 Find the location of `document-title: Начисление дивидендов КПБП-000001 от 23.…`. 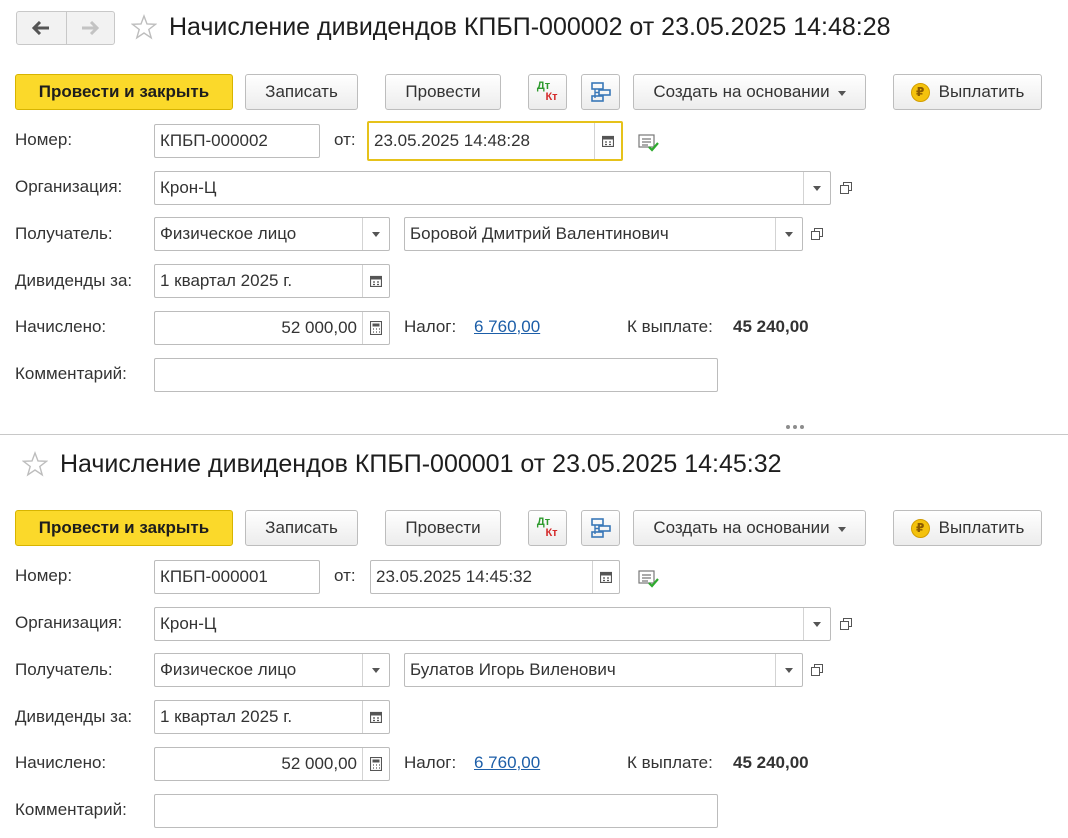

document-title: Начисление дивидендов КПБП-000001 от 23.… is located at coordinates (421, 464).